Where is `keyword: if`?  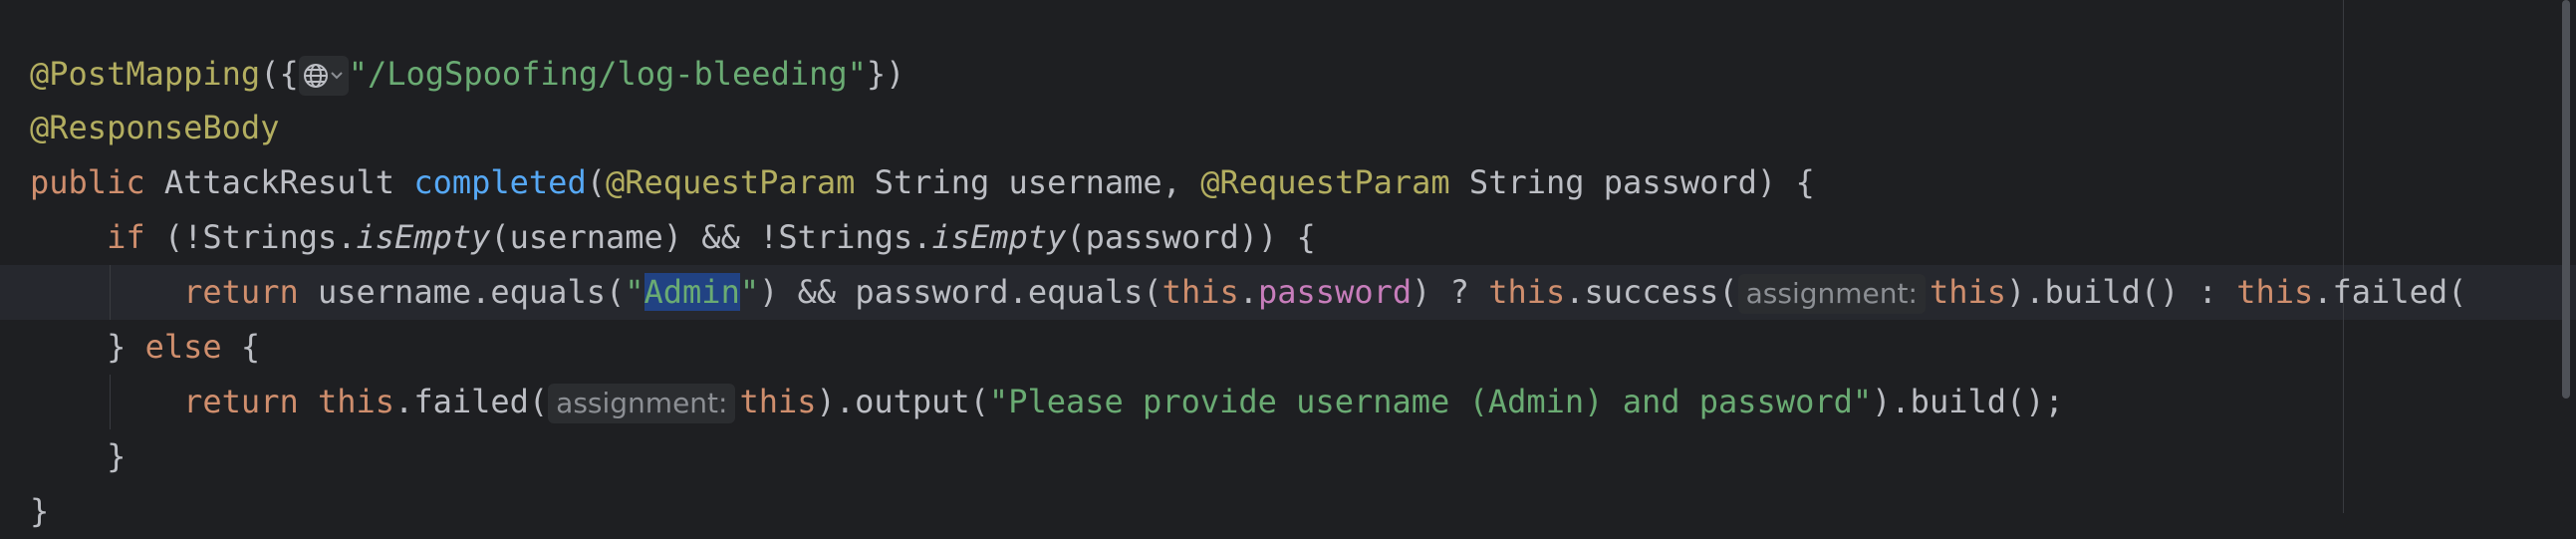 keyword: if is located at coordinates (126, 237).